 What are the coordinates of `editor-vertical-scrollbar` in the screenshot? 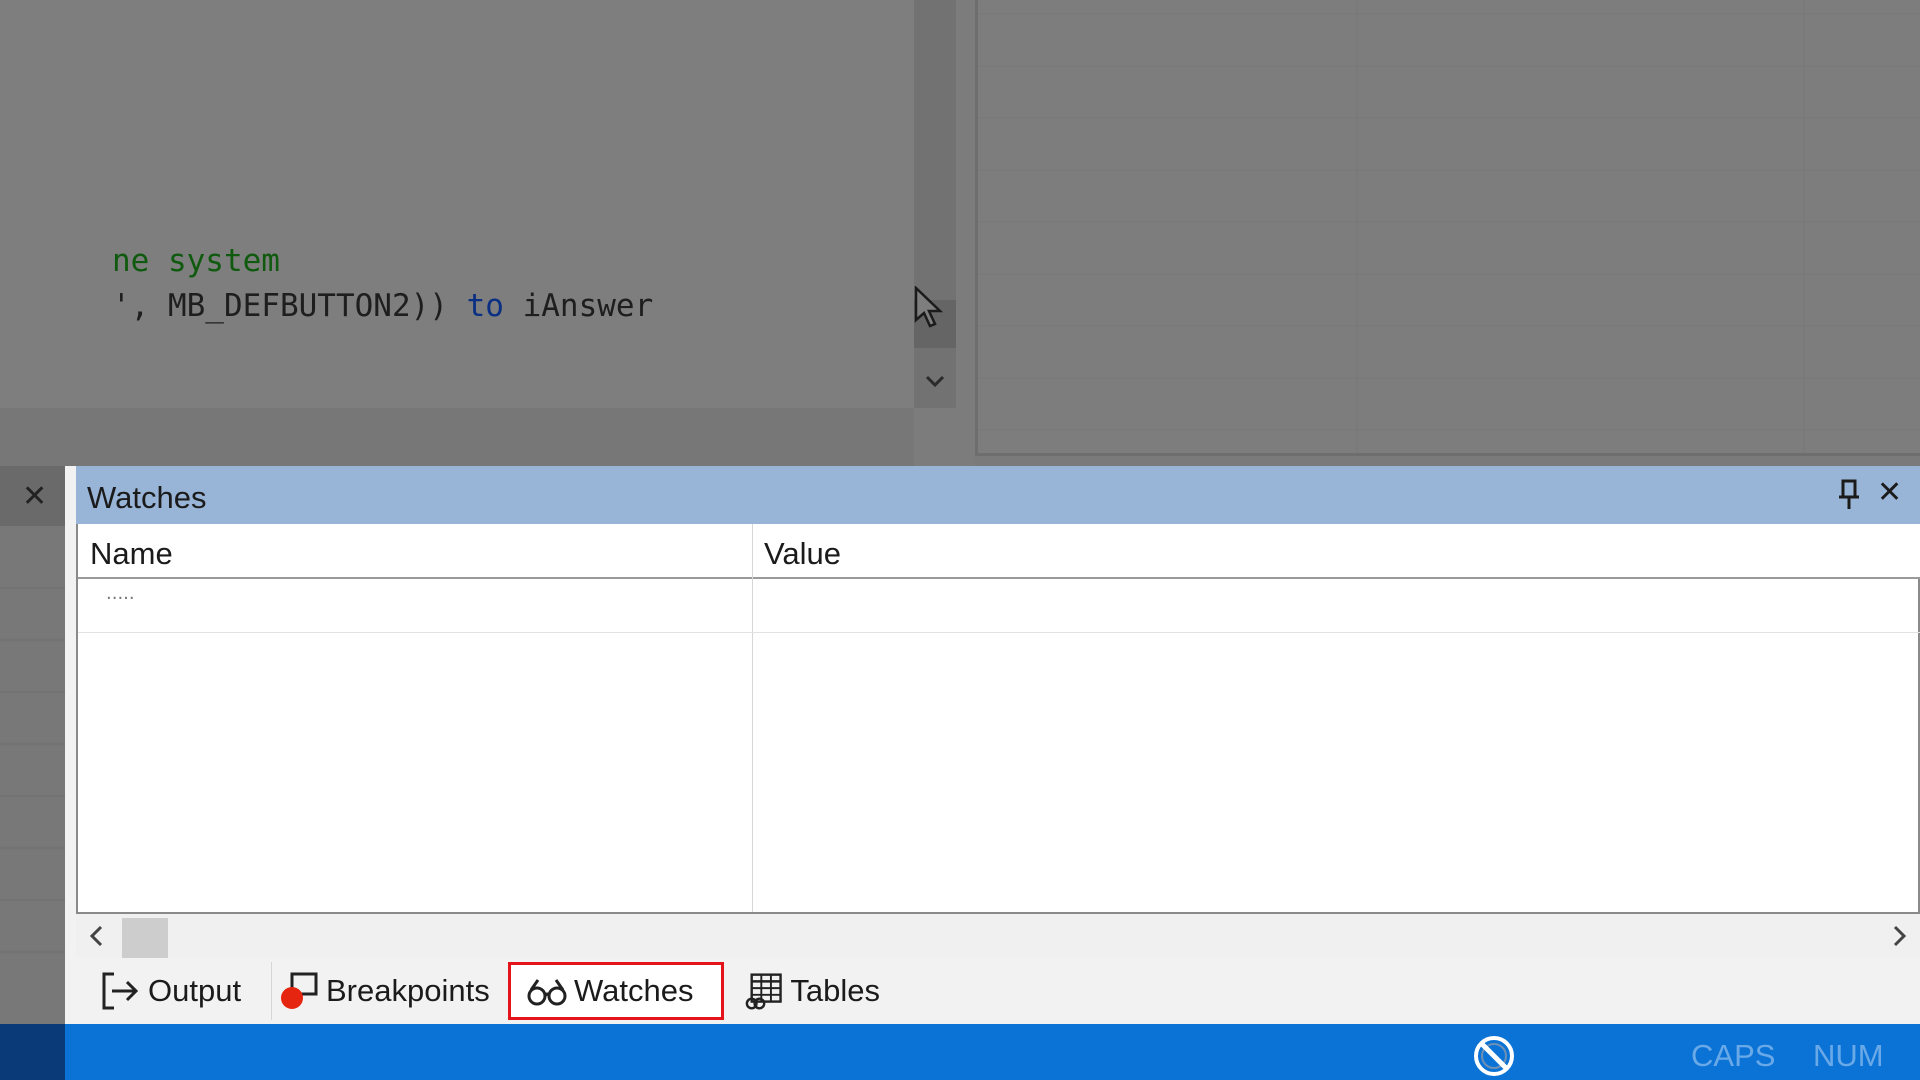 It's located at (935, 204).